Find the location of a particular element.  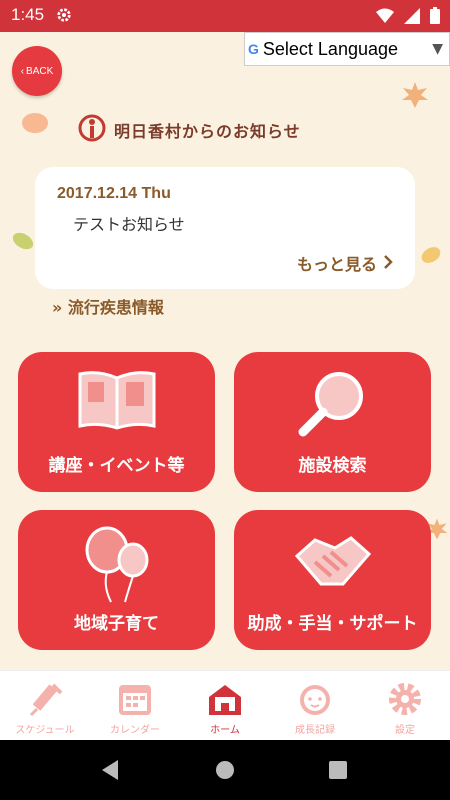

epidemic-info-label: 流行疾患情報 is located at coordinates (115, 307).